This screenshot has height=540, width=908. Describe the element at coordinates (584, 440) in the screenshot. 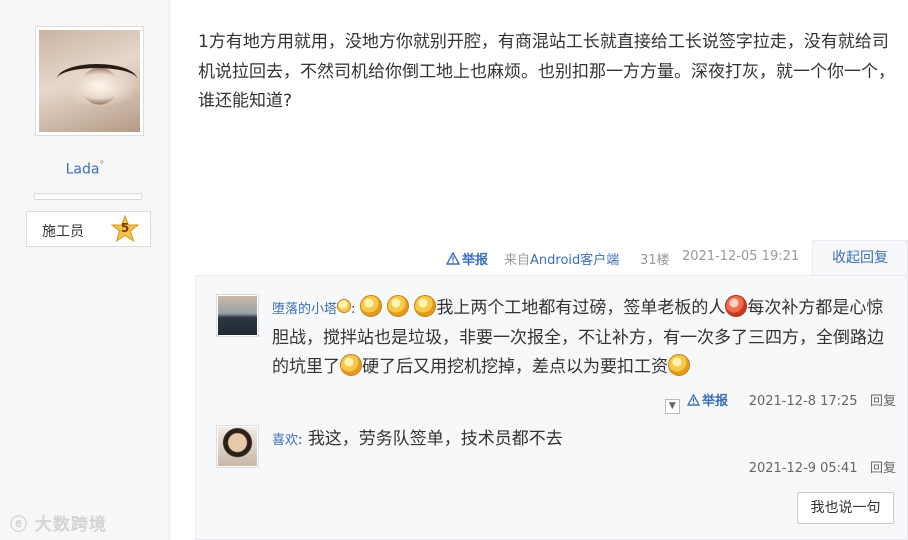

I see `reply-body: 喜欢: 我这，劳务队签单，技术员都不去` at that location.